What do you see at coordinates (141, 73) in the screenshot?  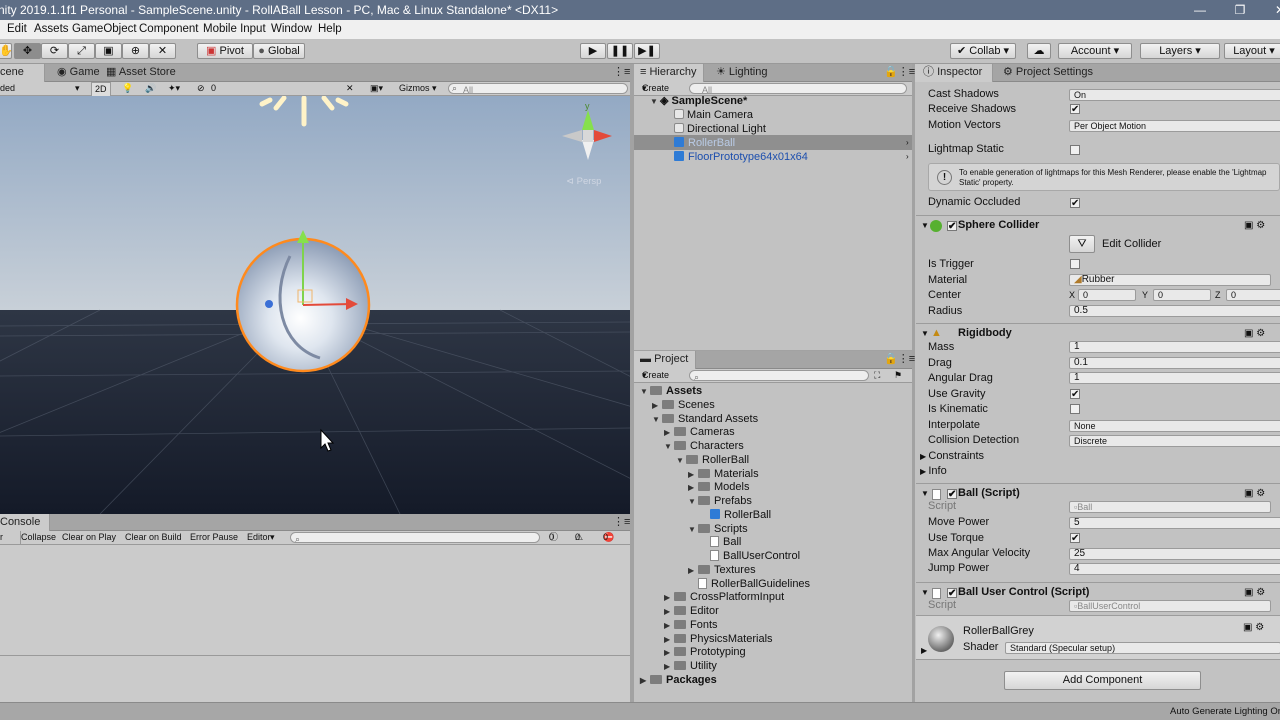 I see `tab-asset-store: ▦ Asset Store` at bounding box center [141, 73].